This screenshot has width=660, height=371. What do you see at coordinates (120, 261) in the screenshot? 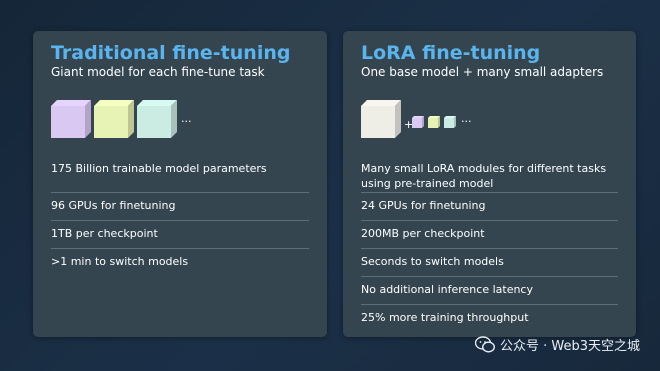
I see `point-switch: >1 min to switch models` at bounding box center [120, 261].